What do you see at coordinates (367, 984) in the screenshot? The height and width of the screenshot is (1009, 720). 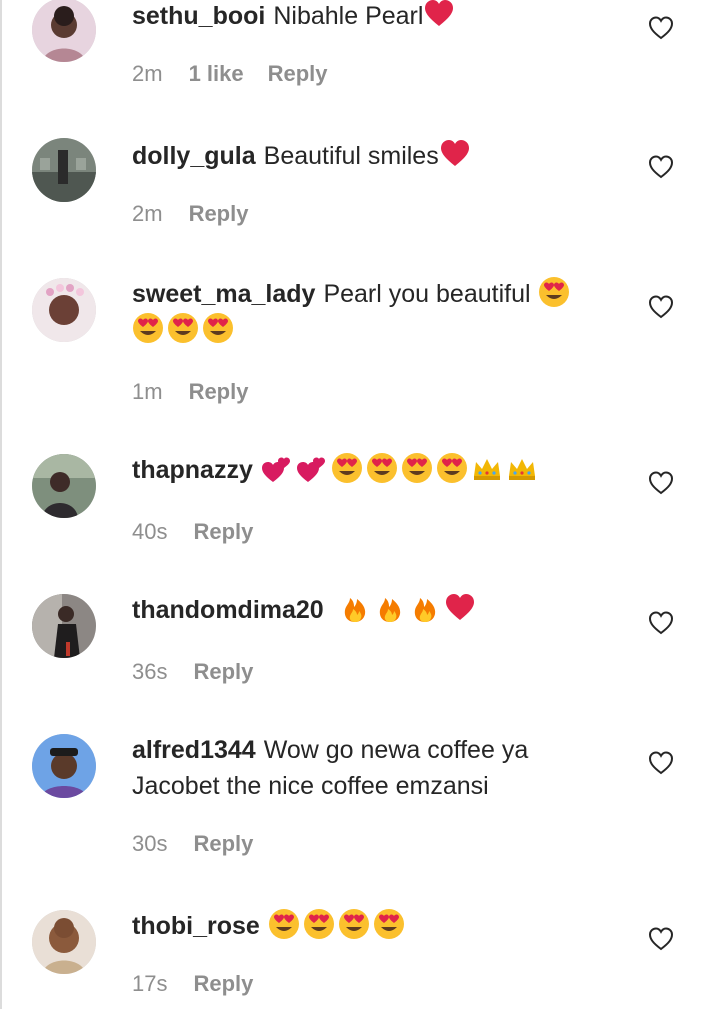 I see `comment-meta: 17s Reply` at bounding box center [367, 984].